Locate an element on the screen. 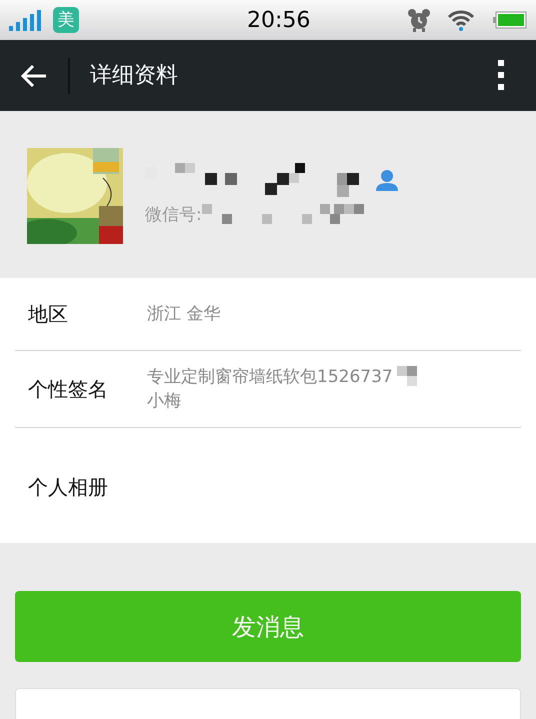 The image size is (536, 719). wifi-icon is located at coordinates (461, 20).